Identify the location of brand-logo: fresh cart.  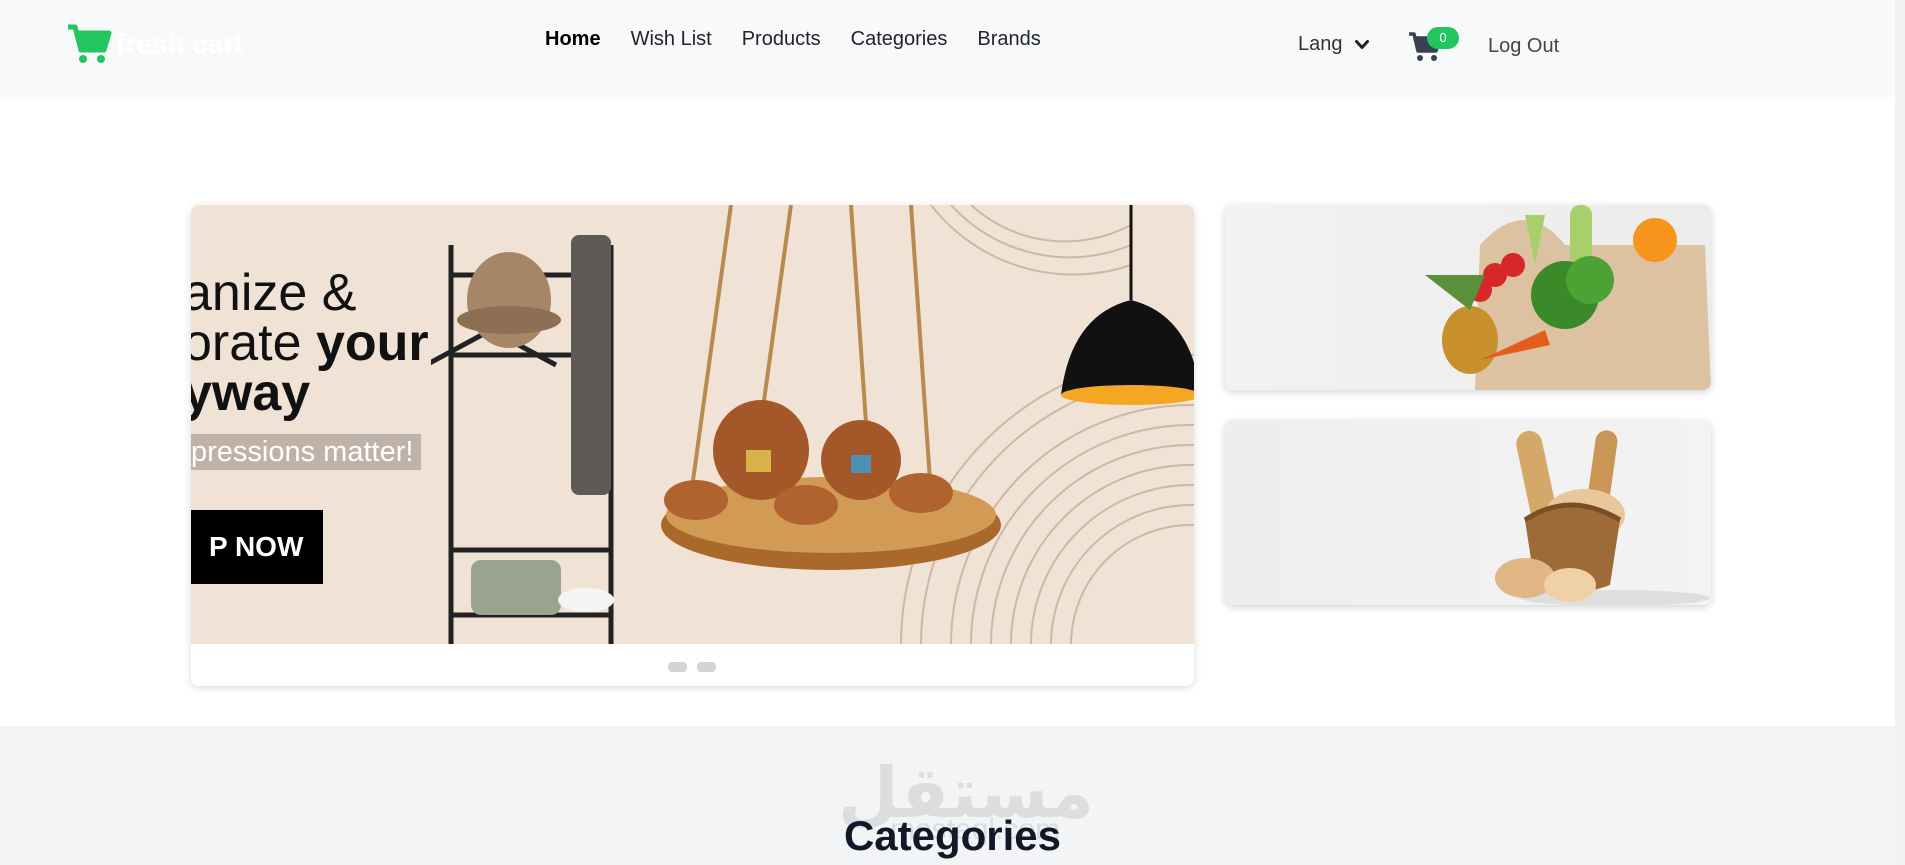
(155, 44).